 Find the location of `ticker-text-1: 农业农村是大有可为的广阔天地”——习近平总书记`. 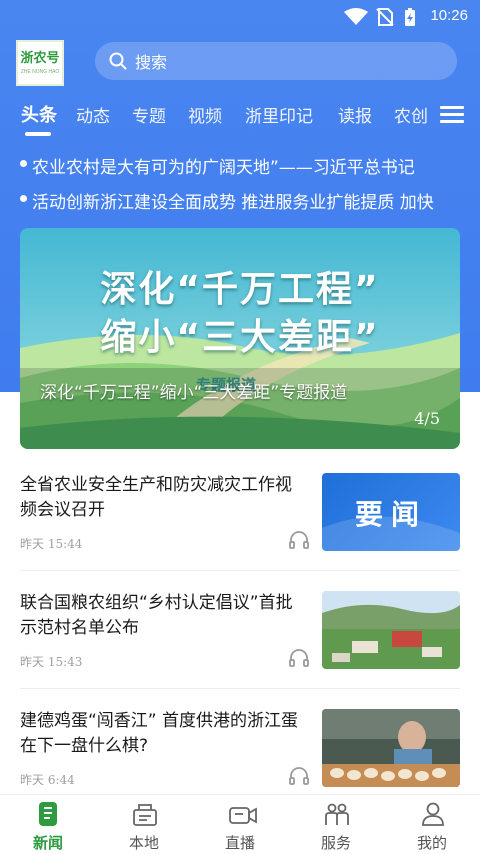

ticker-text-1: 农业农村是大有可为的广阔天地”——习近平总书记 is located at coordinates (223, 168).